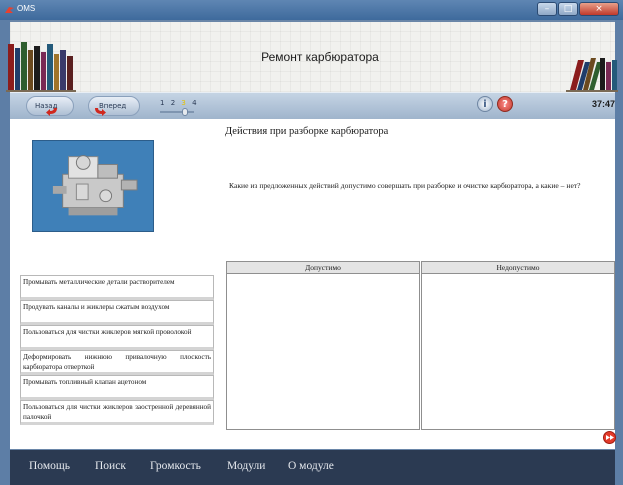 This screenshot has width=623, height=485. Describe the element at coordinates (175, 466) in the screenshot. I see `menu-volume: Громкость` at that location.